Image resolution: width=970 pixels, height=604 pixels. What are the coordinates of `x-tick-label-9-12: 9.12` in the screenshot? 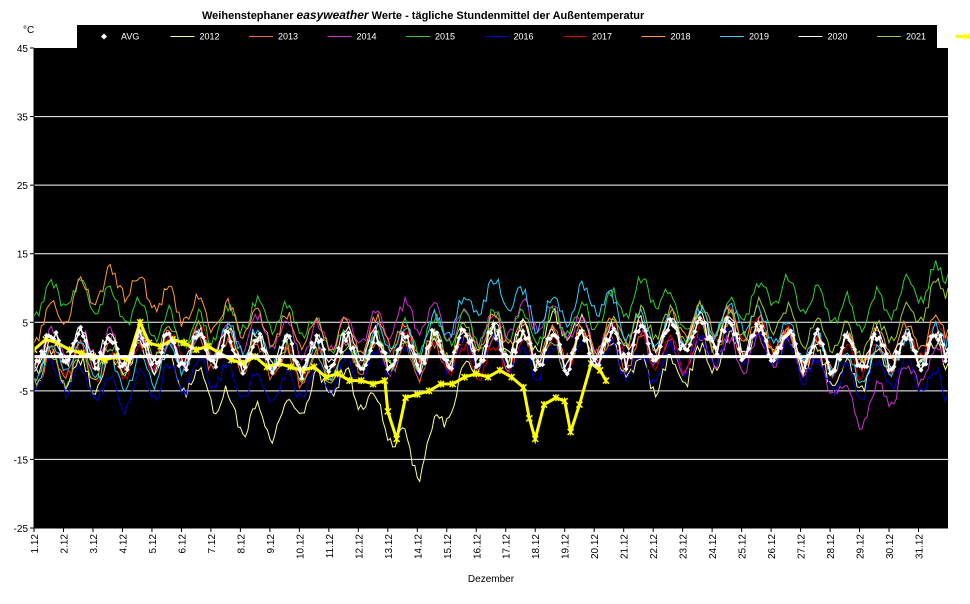 It's located at (271, 544).